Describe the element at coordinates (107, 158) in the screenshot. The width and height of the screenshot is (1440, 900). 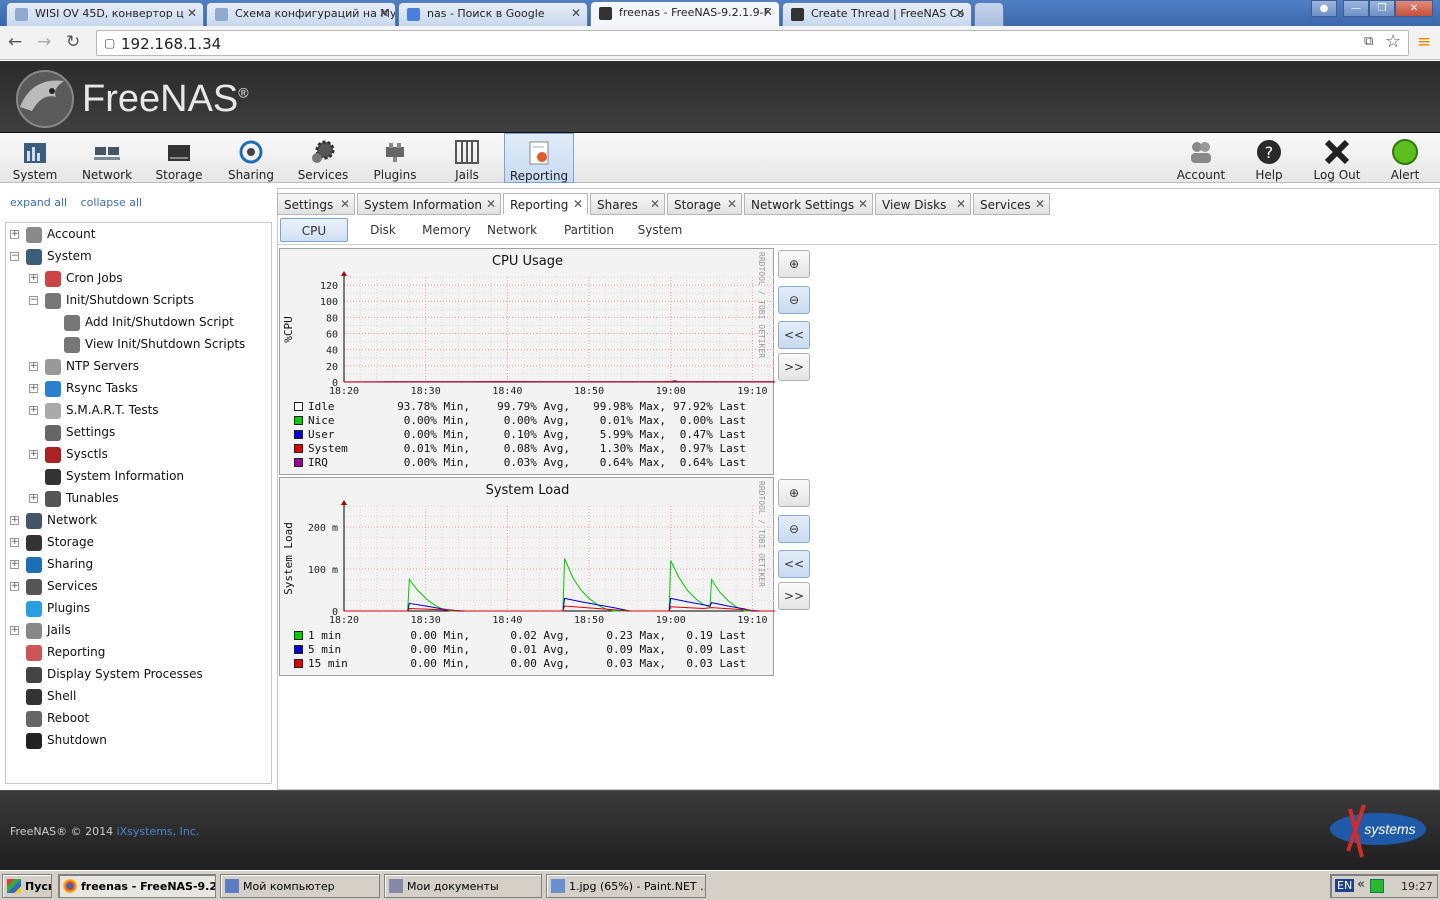
I see `toolbar-network: Network` at that location.